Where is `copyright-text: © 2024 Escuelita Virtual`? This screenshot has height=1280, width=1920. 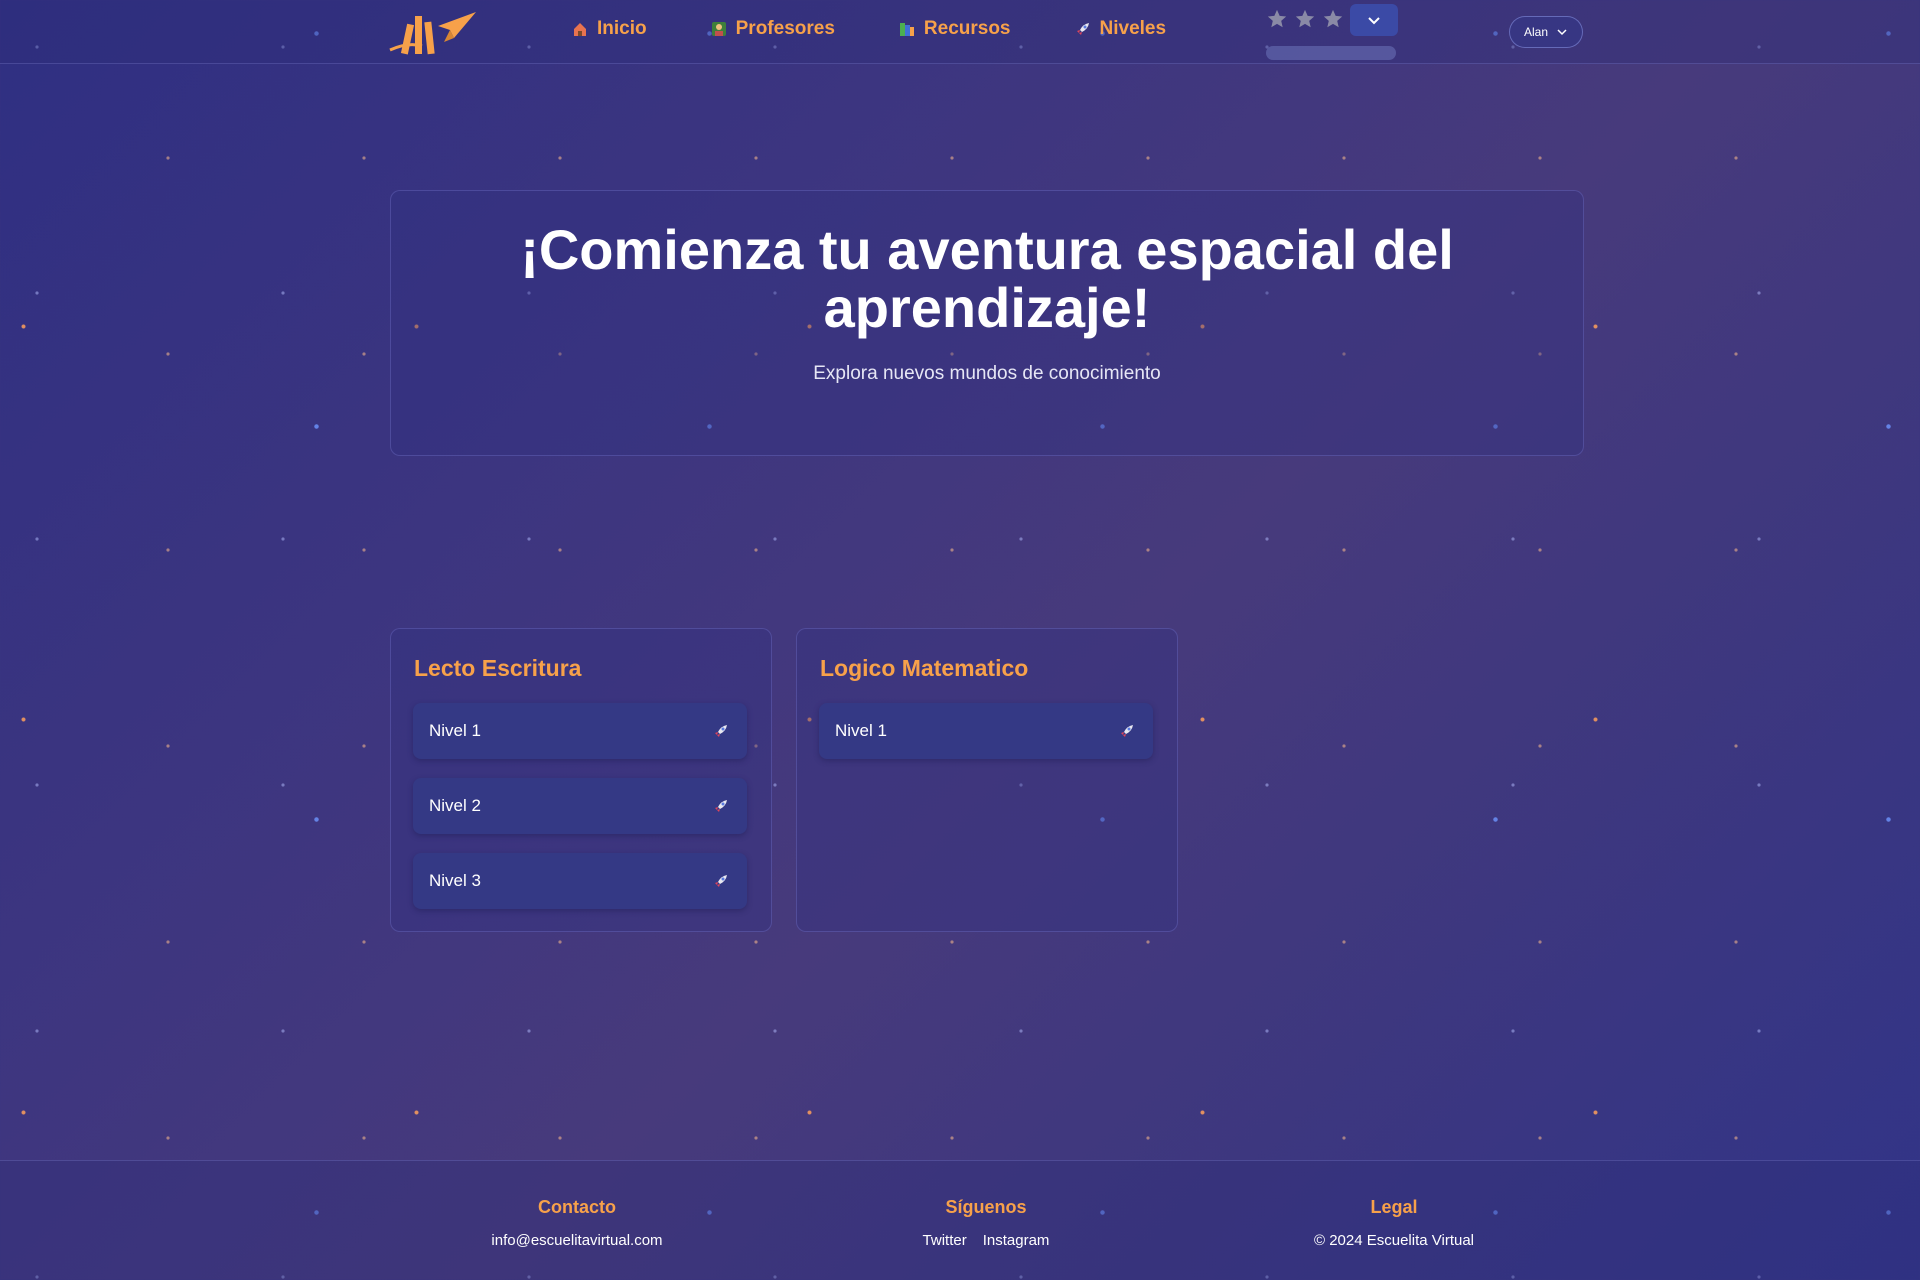
copyright-text: © 2024 Escuelita Virtual is located at coordinates (1394, 1240).